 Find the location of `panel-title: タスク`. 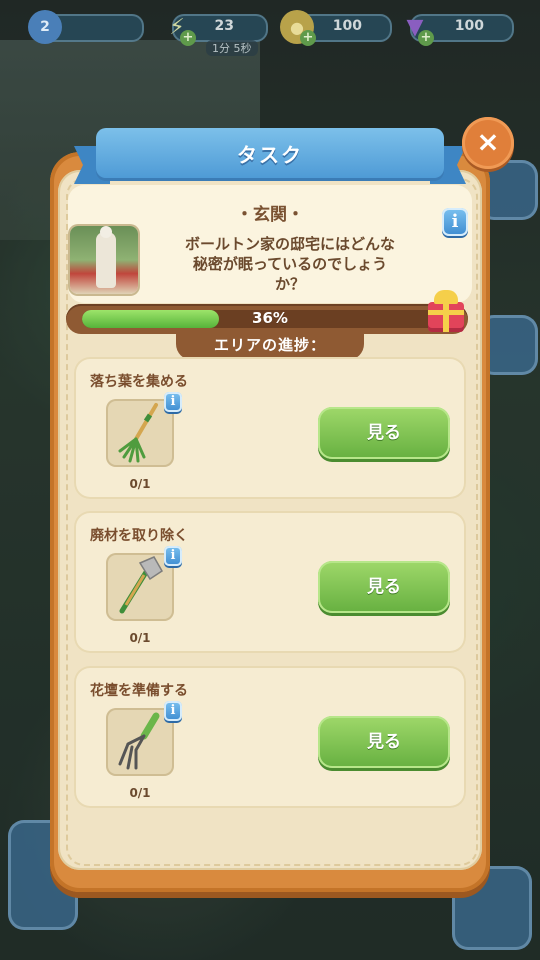

panel-title: タスク is located at coordinates (270, 154).